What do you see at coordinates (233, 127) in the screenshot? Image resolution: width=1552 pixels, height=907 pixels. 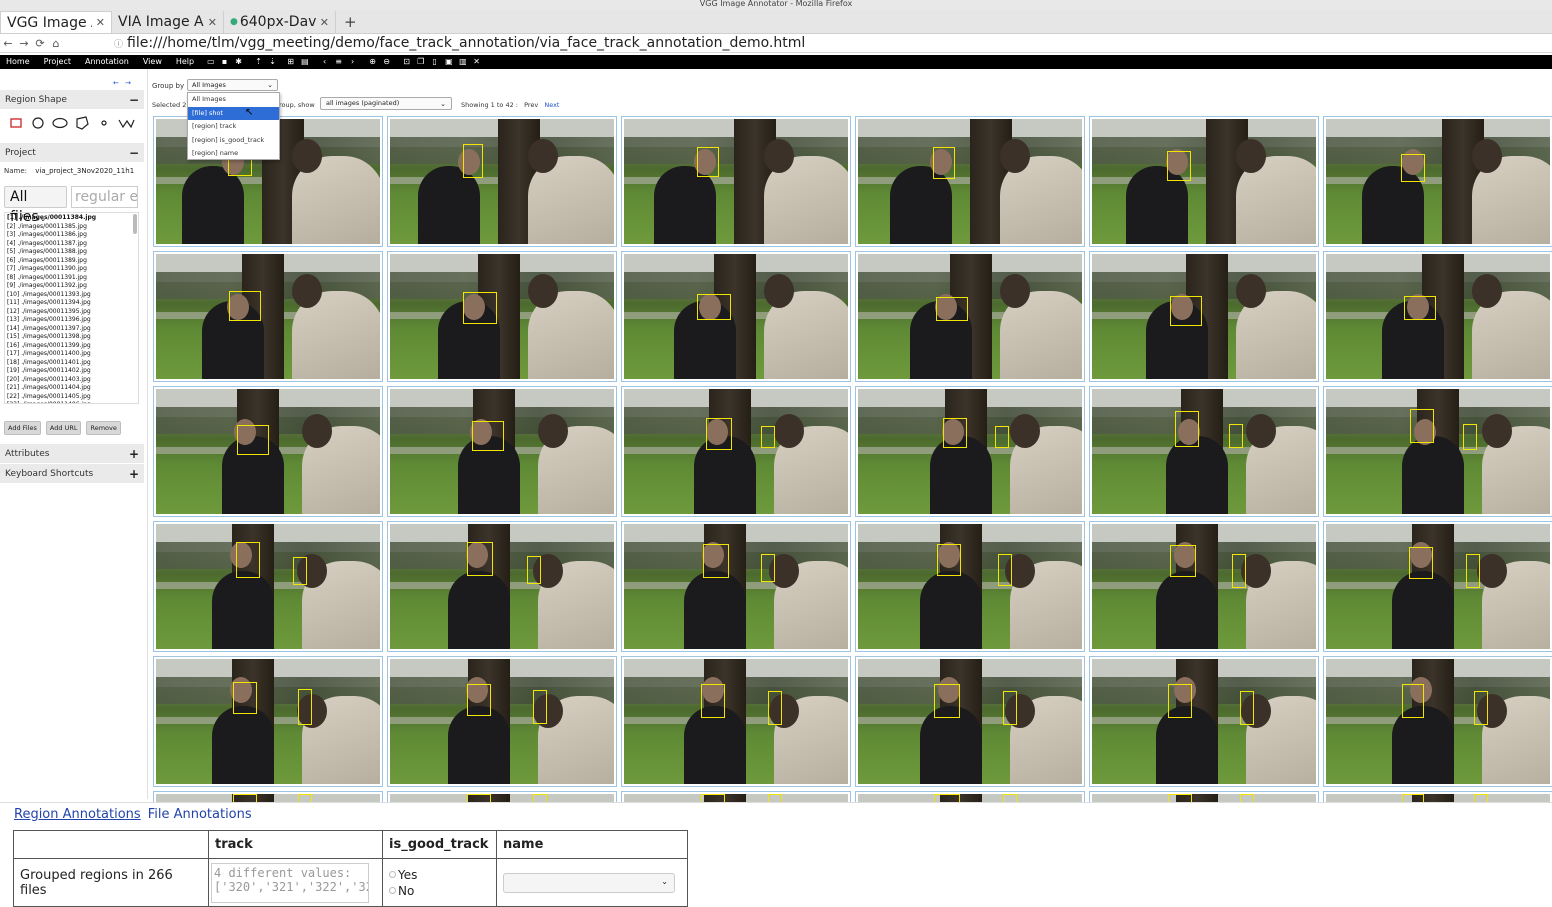 I see `dropdown-option: [region] track` at bounding box center [233, 127].